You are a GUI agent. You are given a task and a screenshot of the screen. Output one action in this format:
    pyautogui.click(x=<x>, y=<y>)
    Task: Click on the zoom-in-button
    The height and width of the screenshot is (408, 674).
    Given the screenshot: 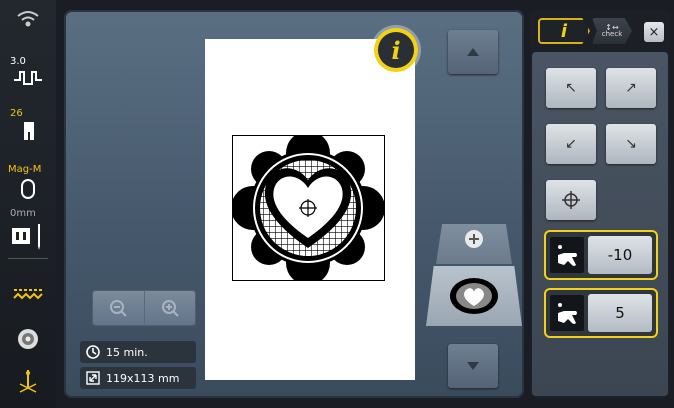 What is the action you would take?
    pyautogui.click(x=170, y=308)
    